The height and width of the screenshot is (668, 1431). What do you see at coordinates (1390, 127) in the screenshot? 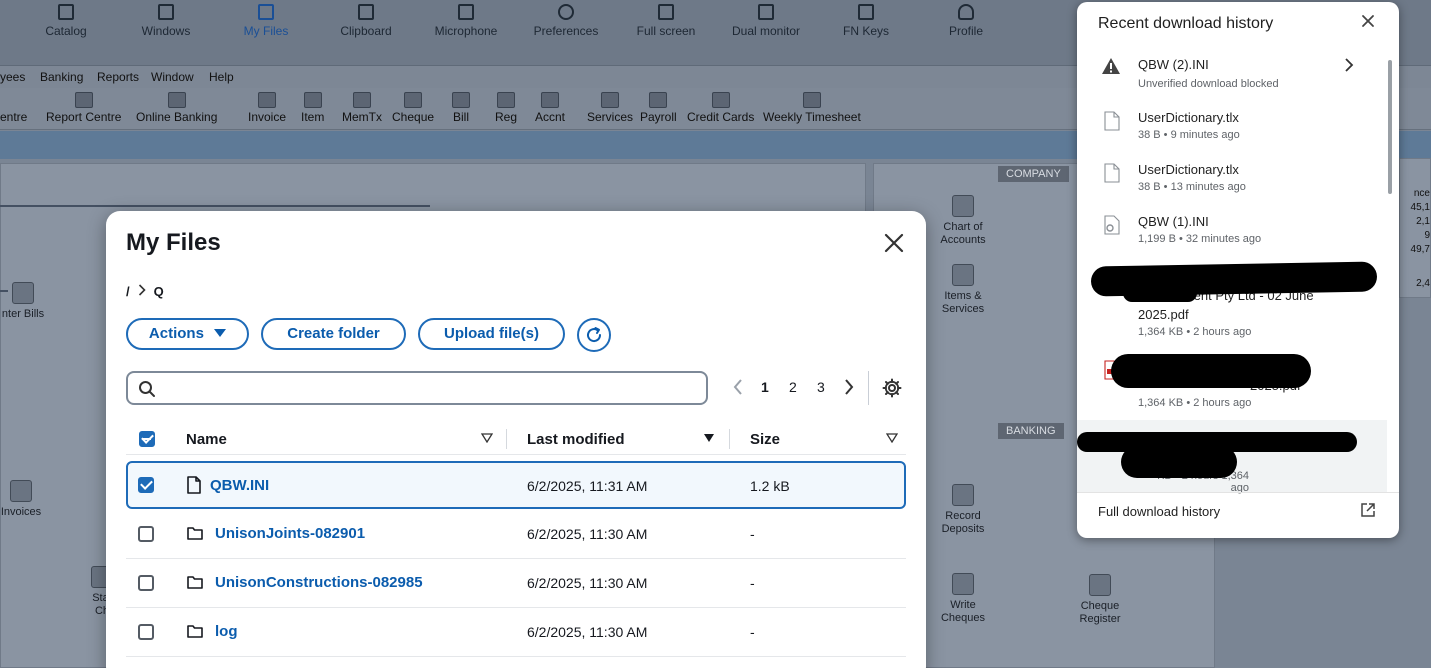
I see `scrollbar` at bounding box center [1390, 127].